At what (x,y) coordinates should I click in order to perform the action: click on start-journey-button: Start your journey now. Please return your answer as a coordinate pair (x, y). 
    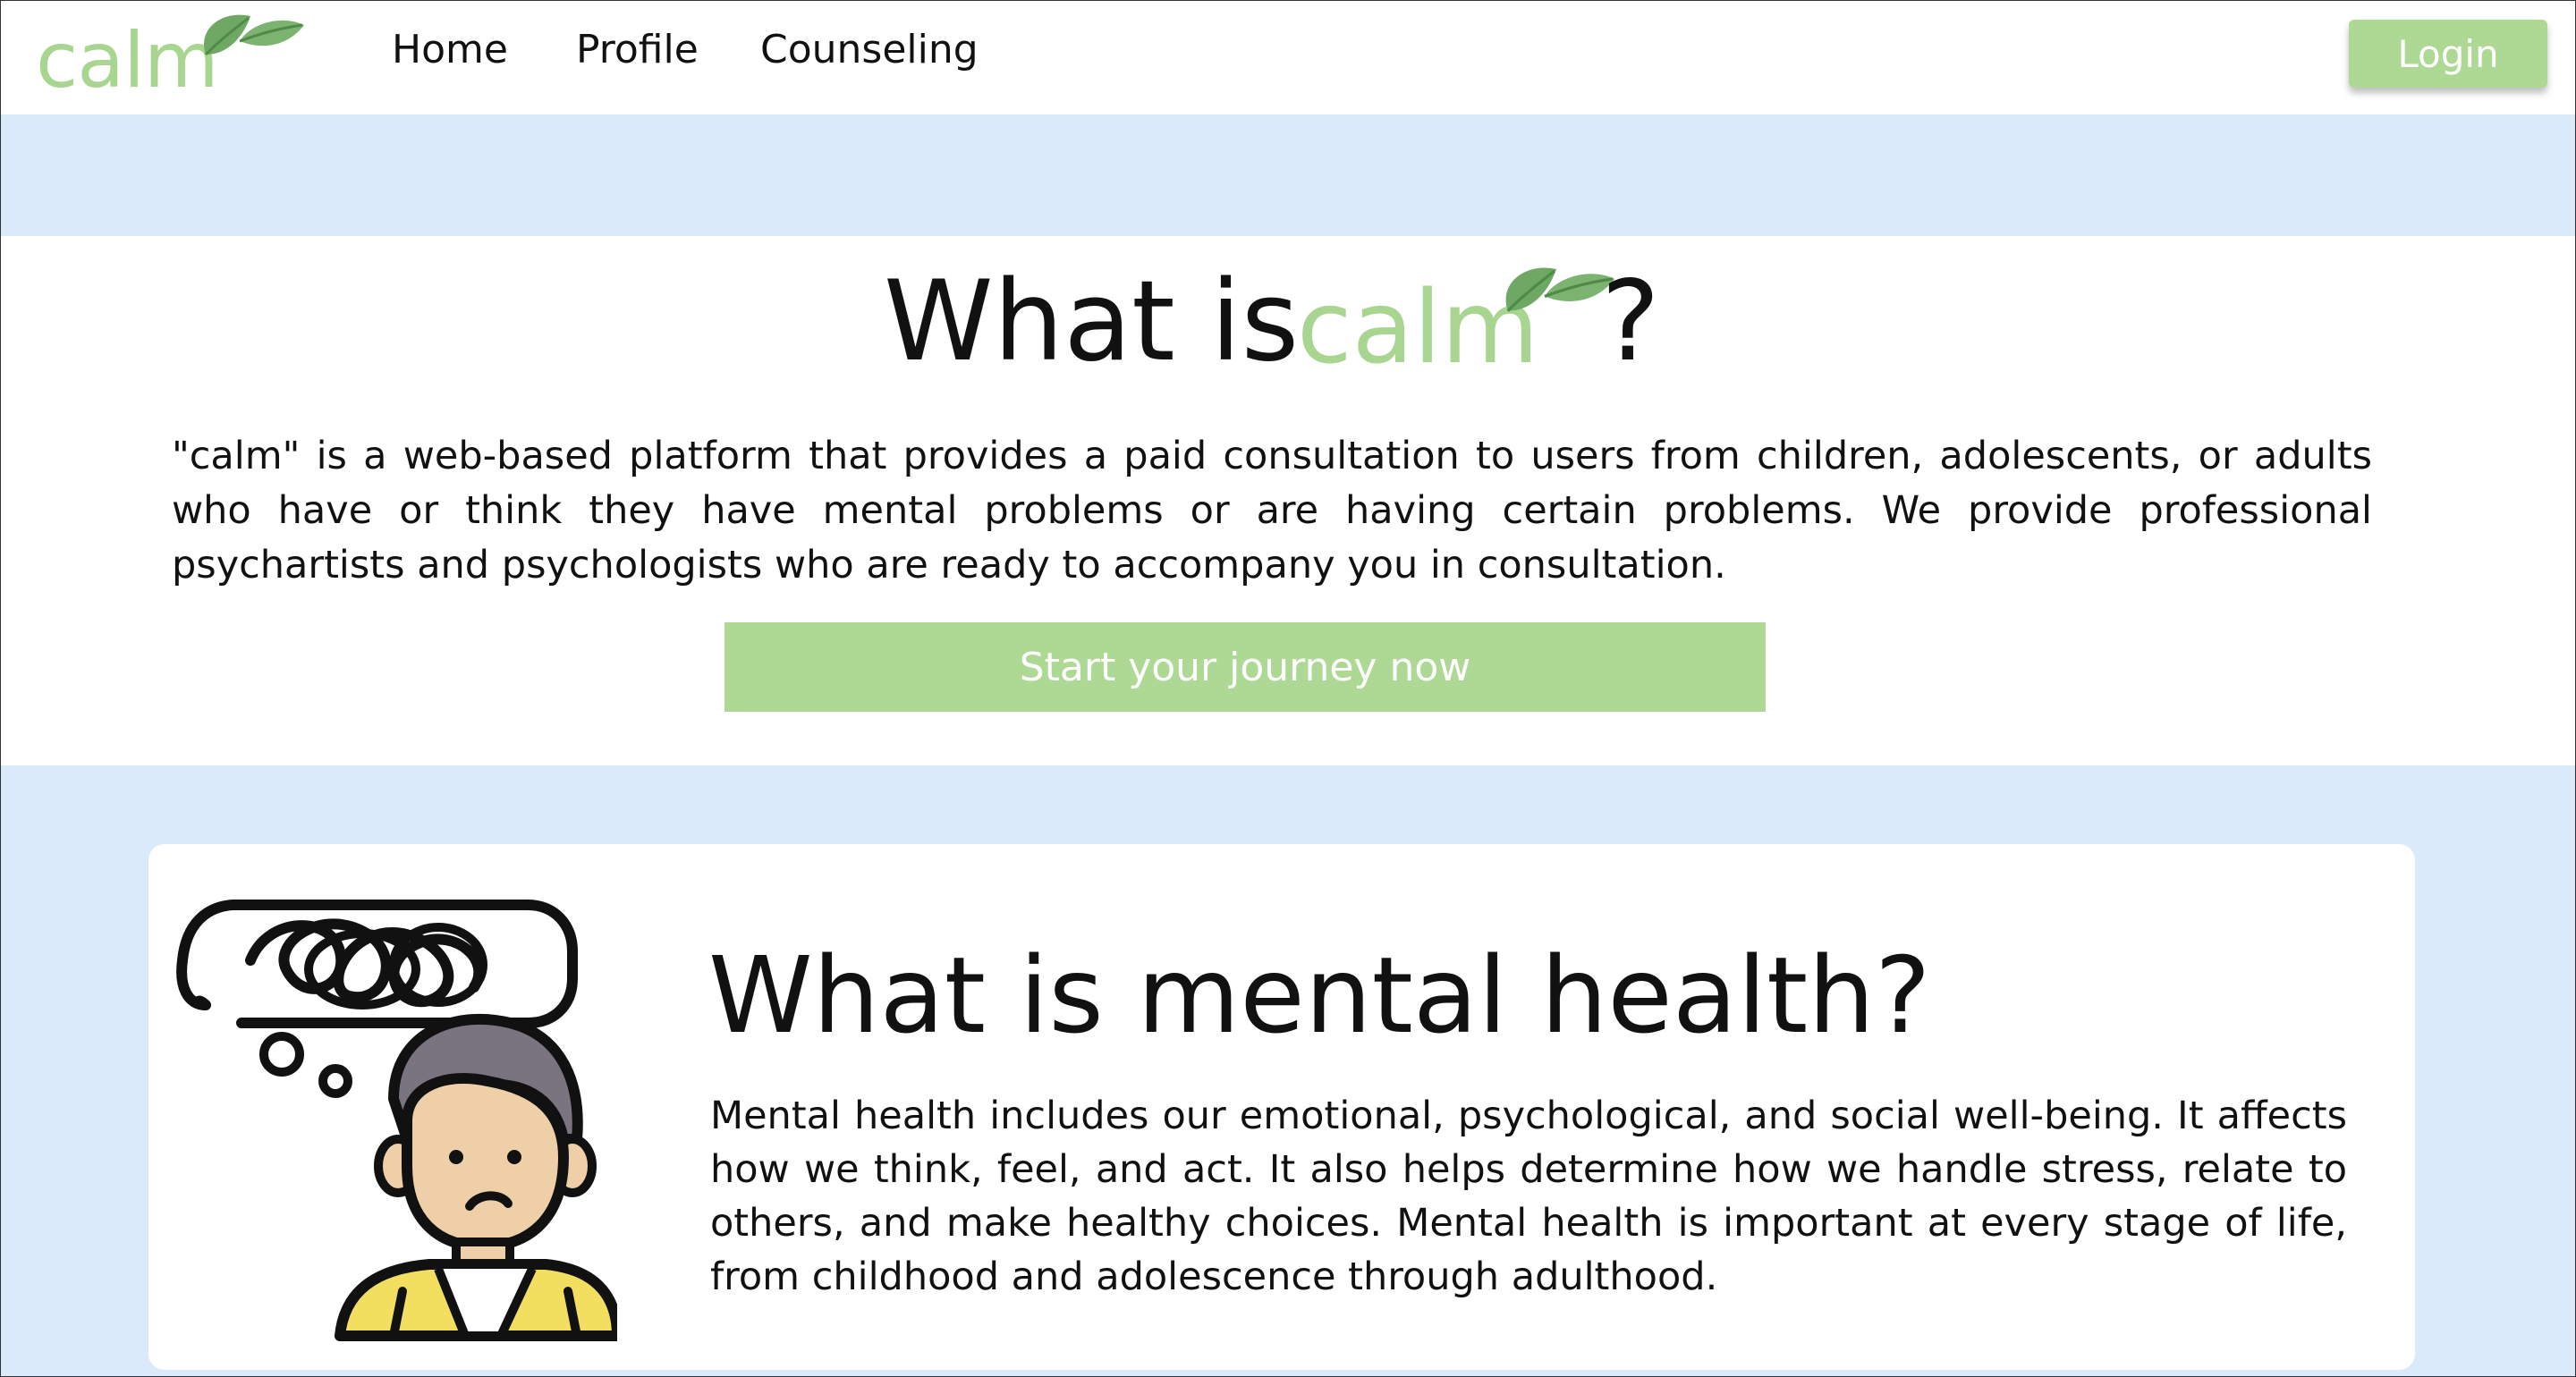
    Looking at the image, I should click on (1245, 667).